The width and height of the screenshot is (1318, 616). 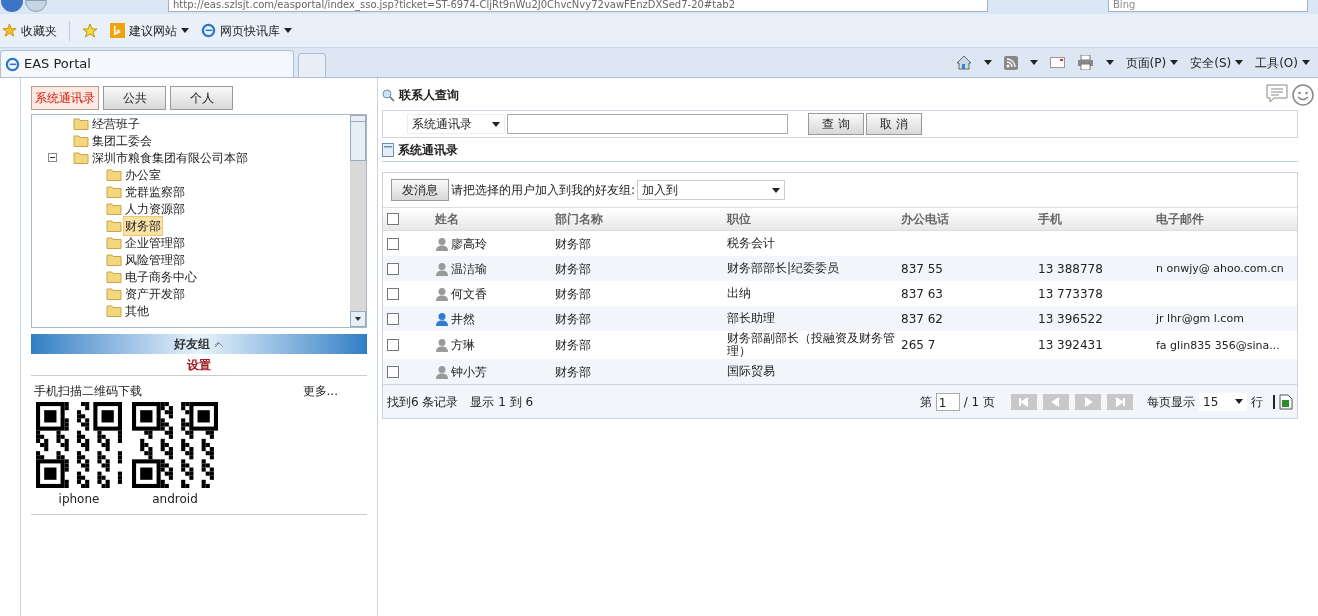 I want to click on mail-icon, so click(x=1057, y=62).